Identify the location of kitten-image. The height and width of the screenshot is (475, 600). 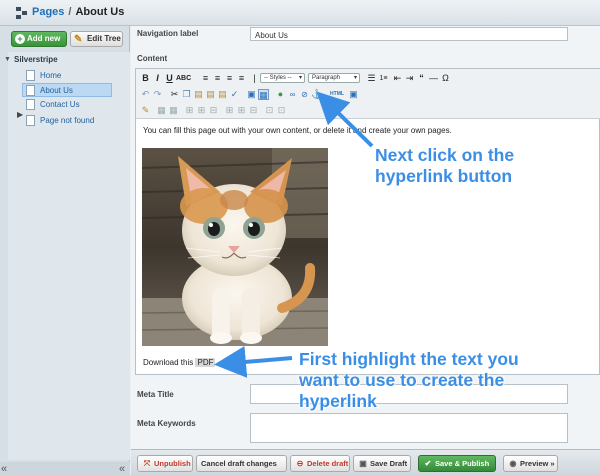
(235, 247).